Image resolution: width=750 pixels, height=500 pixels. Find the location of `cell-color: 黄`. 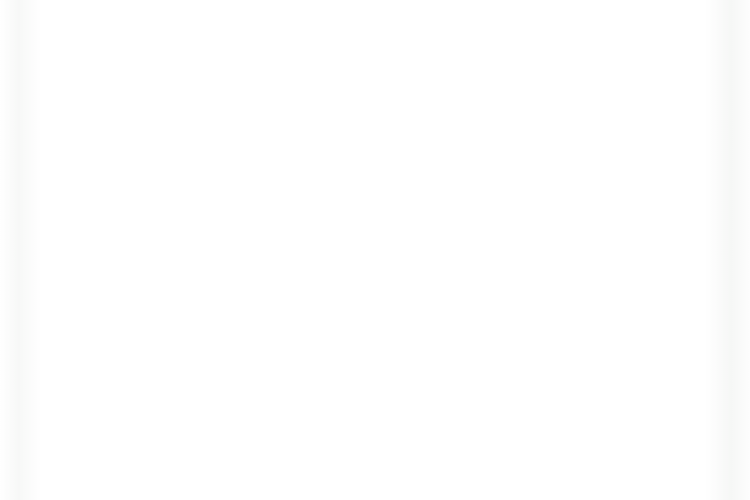

cell-color: 黄 is located at coordinates (375, 175).